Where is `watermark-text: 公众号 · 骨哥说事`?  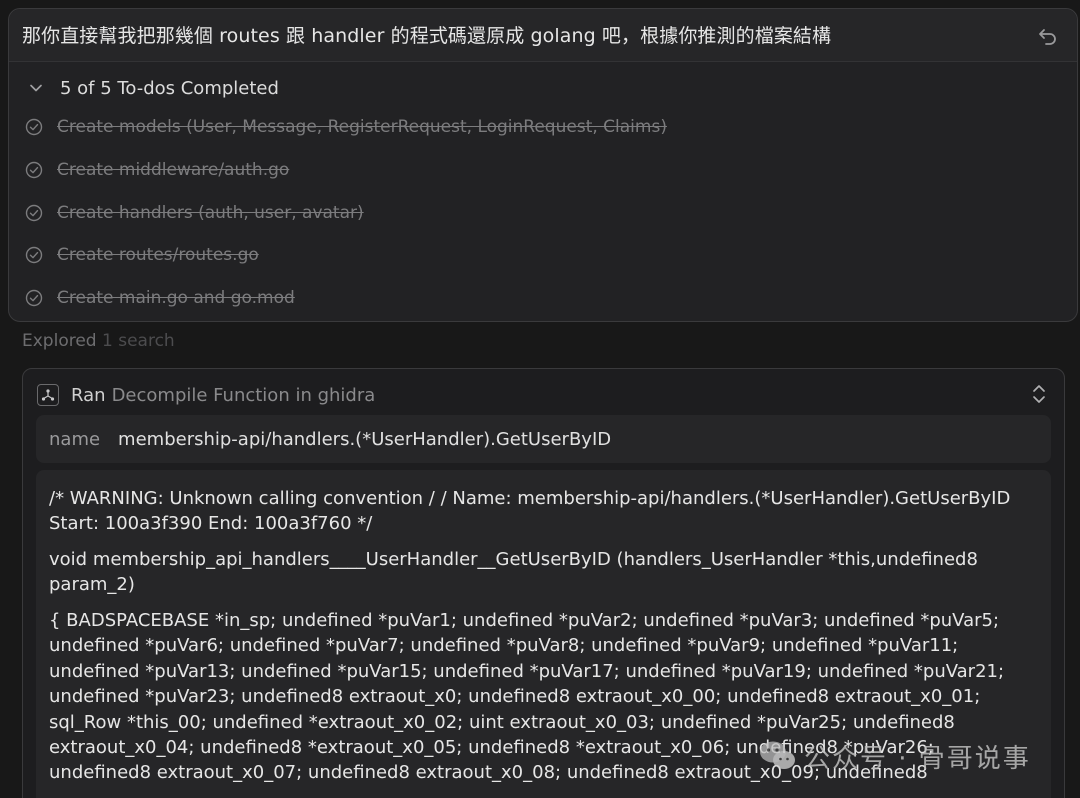
watermark-text: 公众号 · 骨哥说事 is located at coordinates (917, 758).